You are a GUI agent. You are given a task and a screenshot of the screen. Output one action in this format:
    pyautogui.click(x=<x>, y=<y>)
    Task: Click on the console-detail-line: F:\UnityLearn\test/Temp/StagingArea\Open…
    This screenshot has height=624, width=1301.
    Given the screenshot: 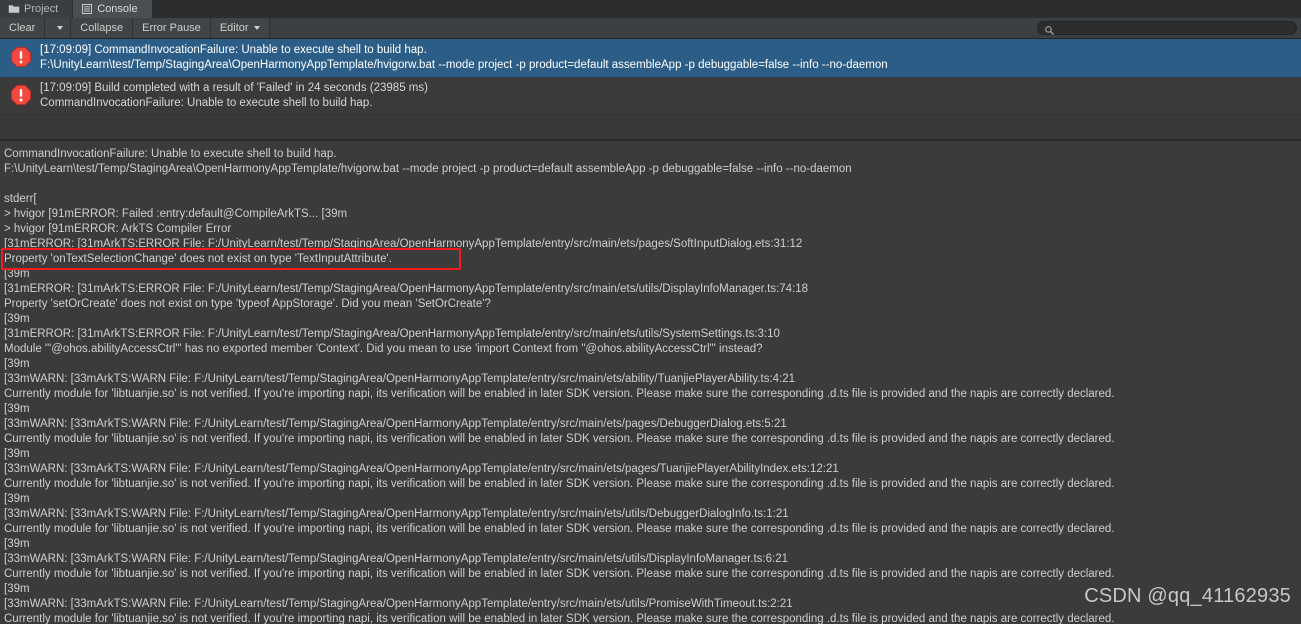 What is the action you would take?
    pyautogui.click(x=428, y=169)
    